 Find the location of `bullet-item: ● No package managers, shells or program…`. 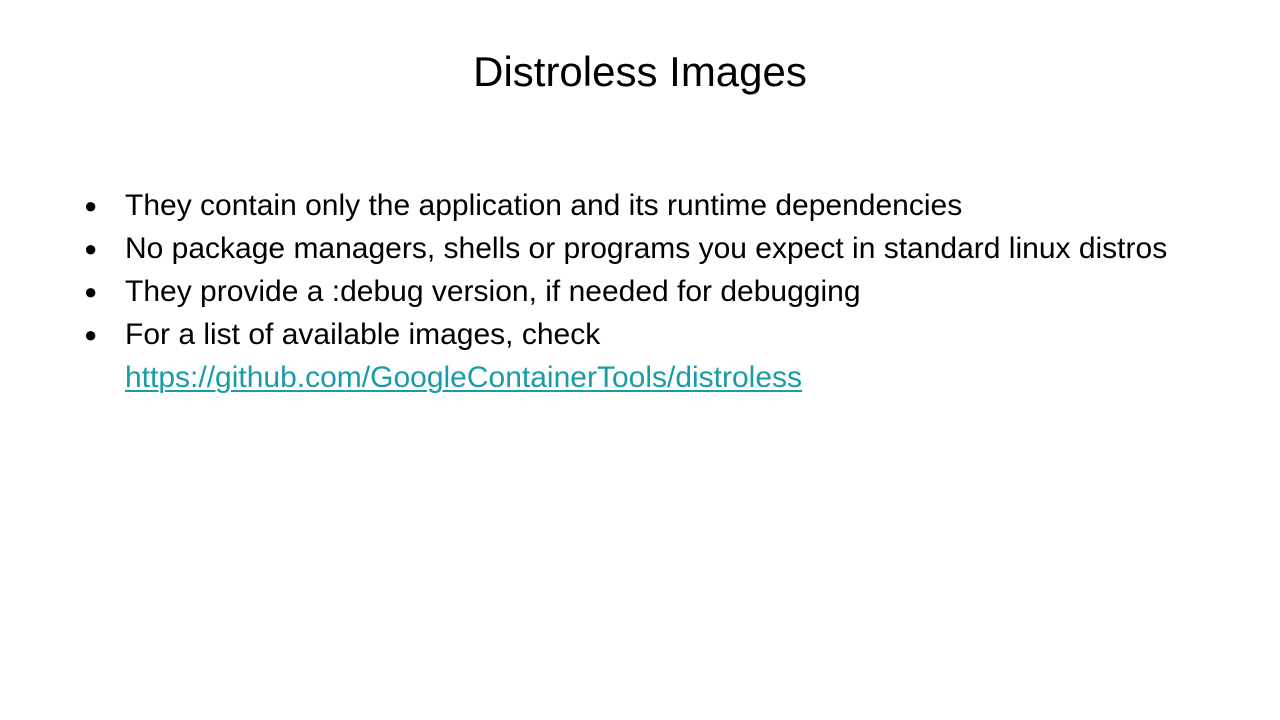

bullet-item: ● No package managers, shells or program… is located at coordinates (639, 248).